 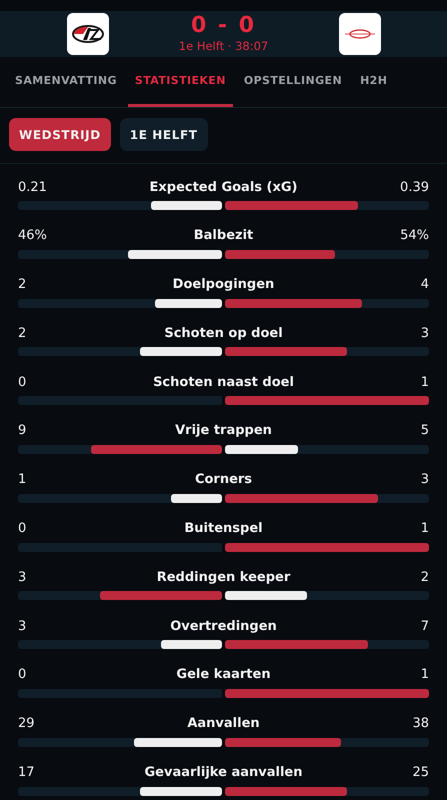 I want to click on period-button: 1E HELFT, so click(x=164, y=134).